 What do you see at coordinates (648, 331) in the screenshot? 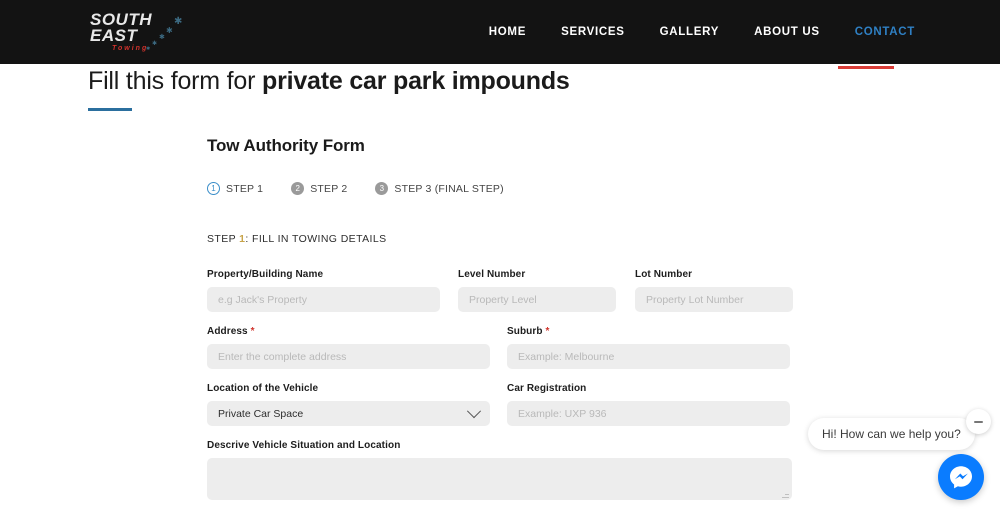
I see `label-suburb: Suburb *` at bounding box center [648, 331].